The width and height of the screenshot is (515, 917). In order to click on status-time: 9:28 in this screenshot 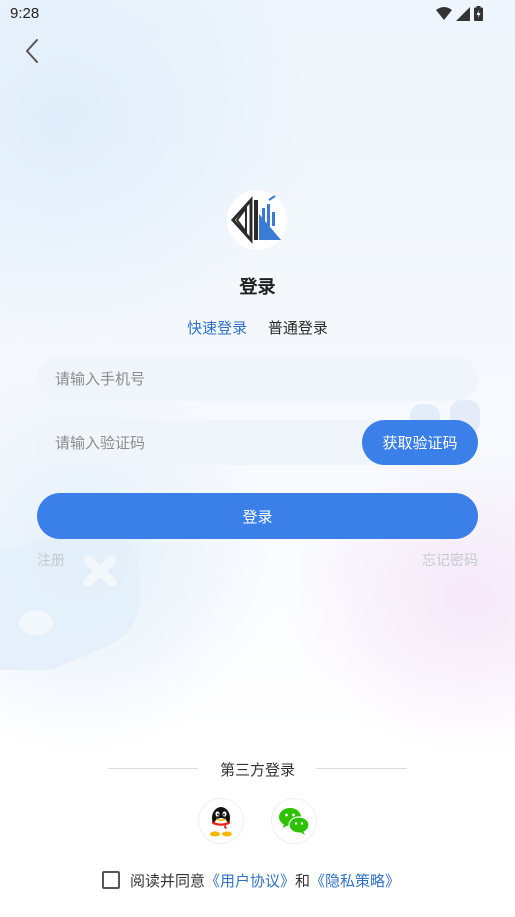, I will do `click(25, 13)`.